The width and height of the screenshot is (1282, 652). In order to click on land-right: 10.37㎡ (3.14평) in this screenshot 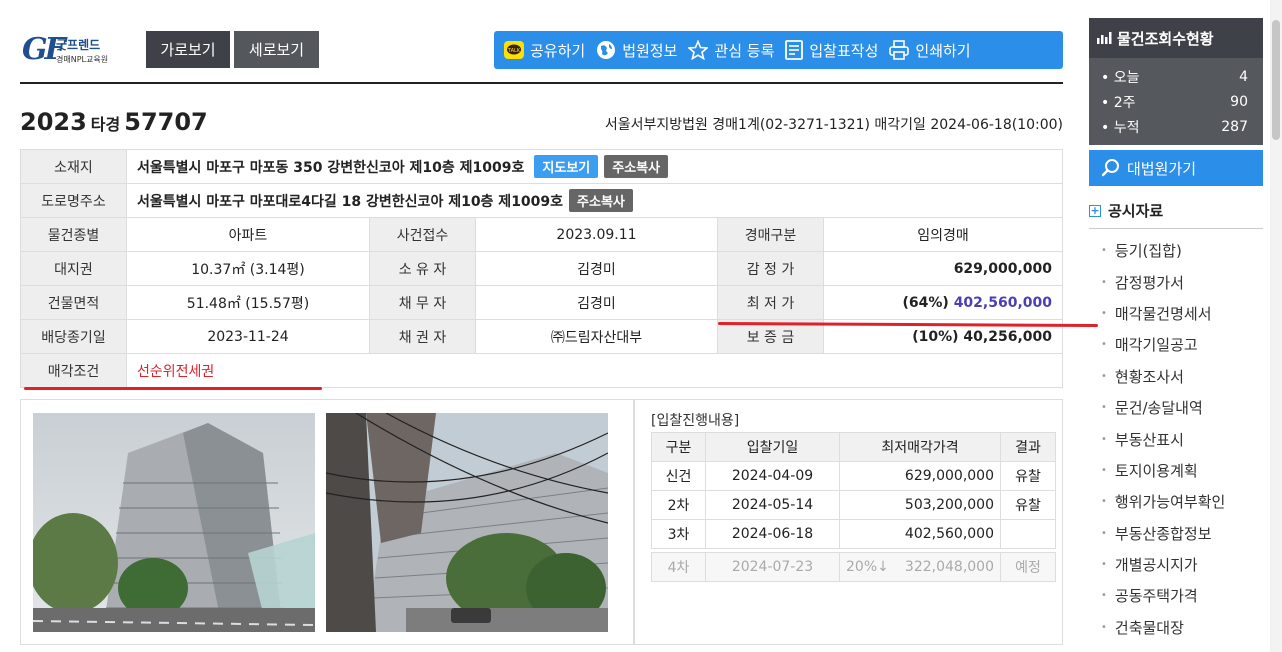, I will do `click(248, 268)`.